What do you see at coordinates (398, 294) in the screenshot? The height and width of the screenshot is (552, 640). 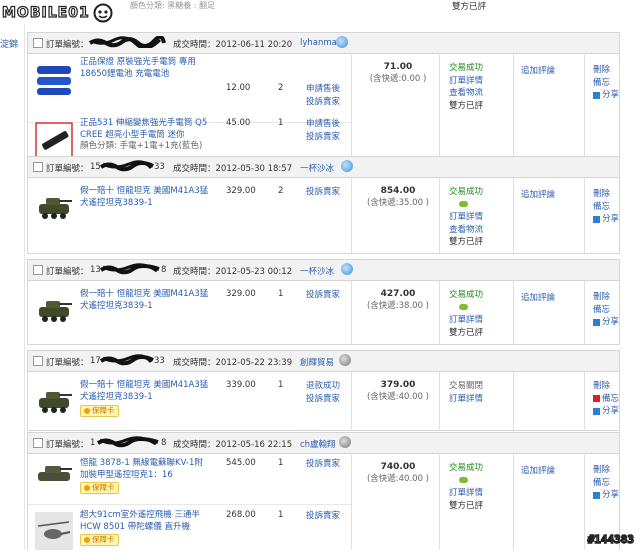 I see `total-amount: 427.00` at bounding box center [398, 294].